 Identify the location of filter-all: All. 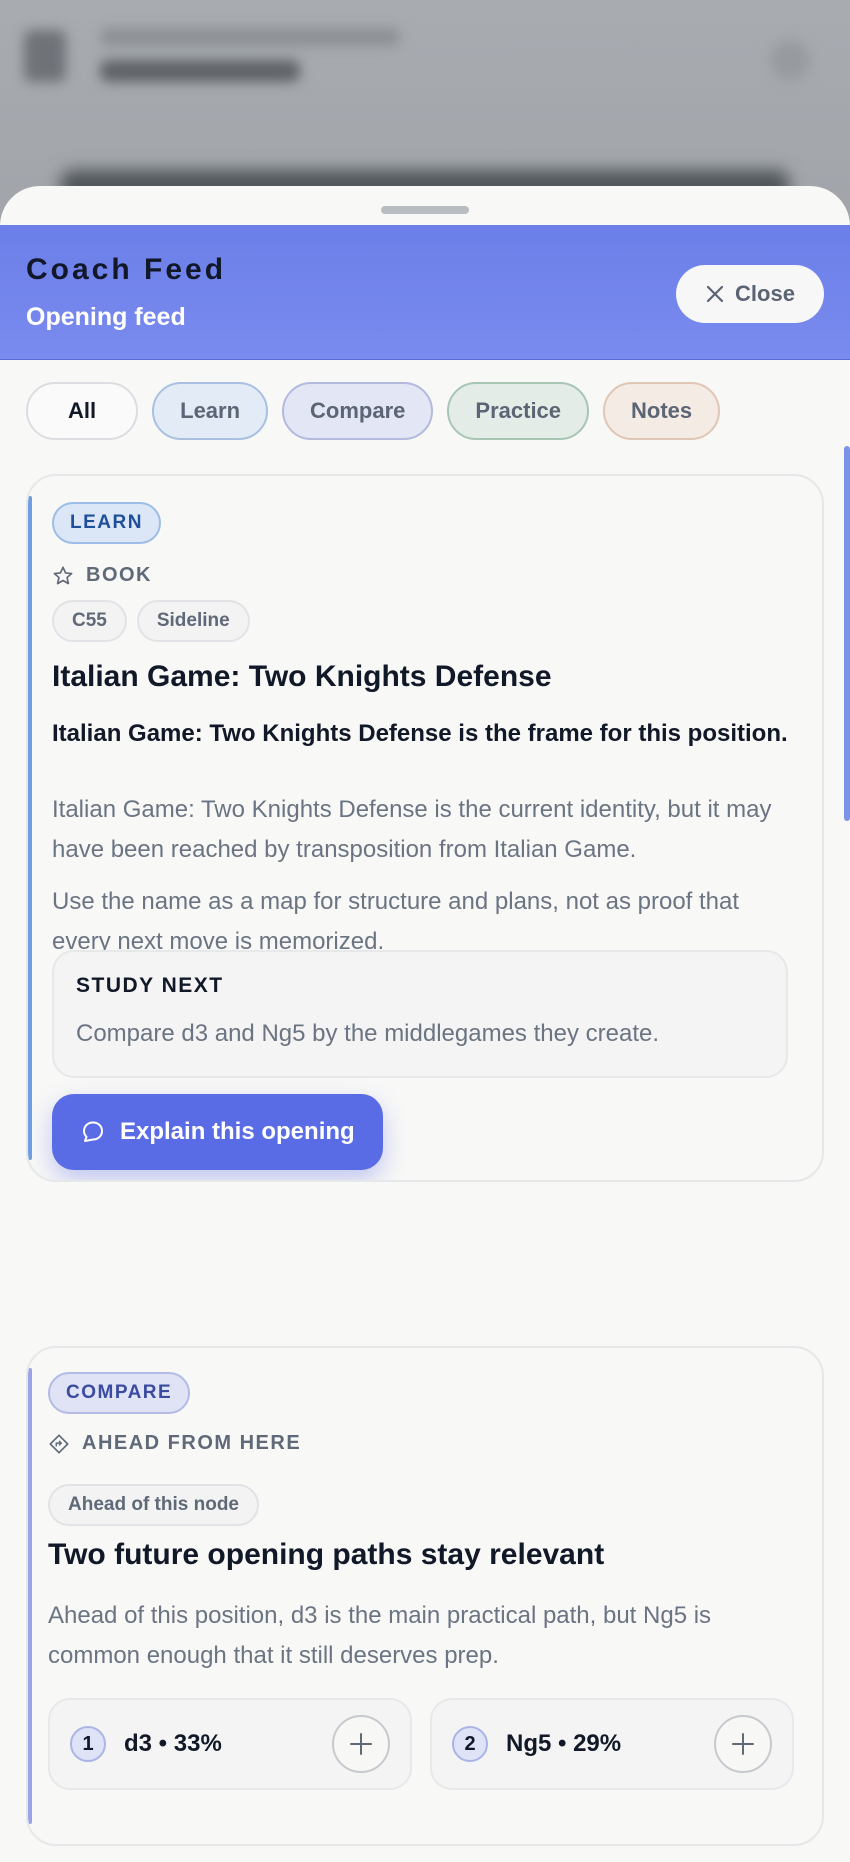
(82, 411).